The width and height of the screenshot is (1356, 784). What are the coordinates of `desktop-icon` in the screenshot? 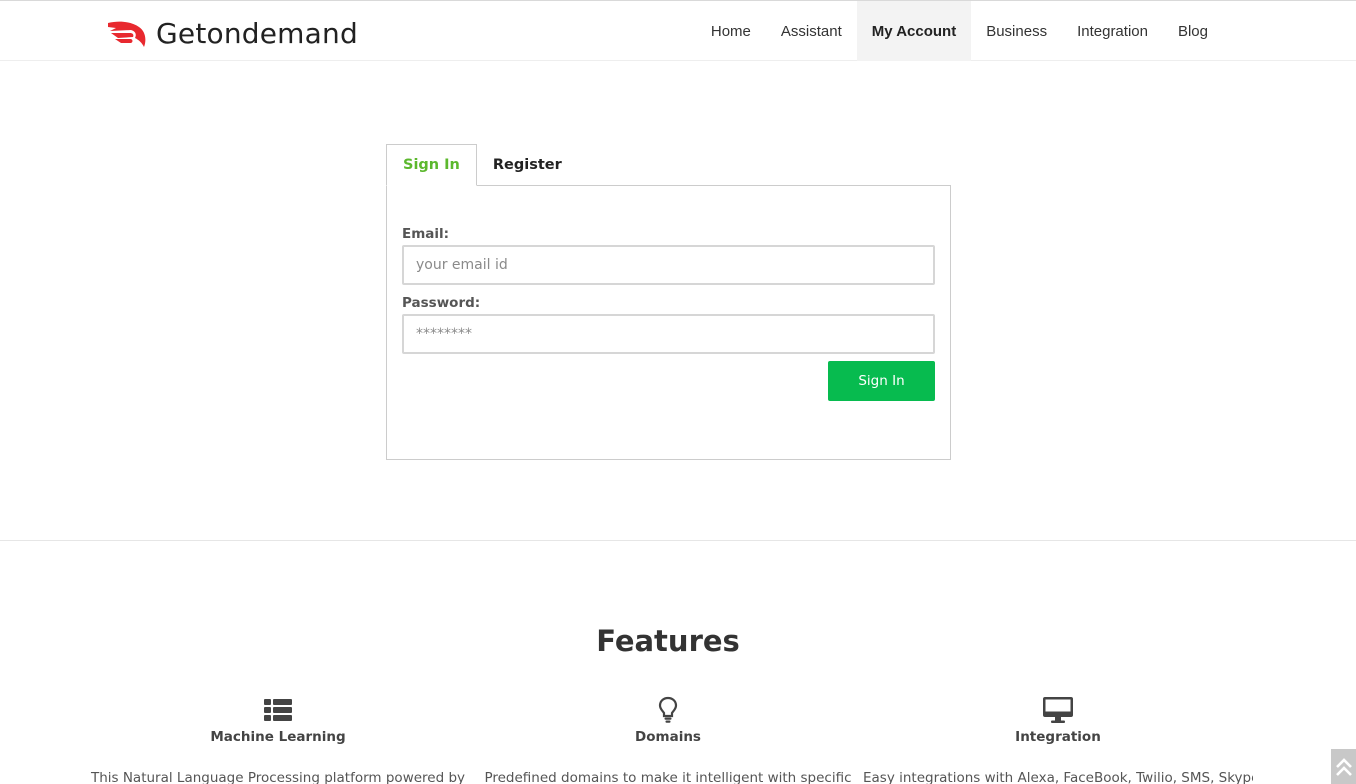 It's located at (1058, 710).